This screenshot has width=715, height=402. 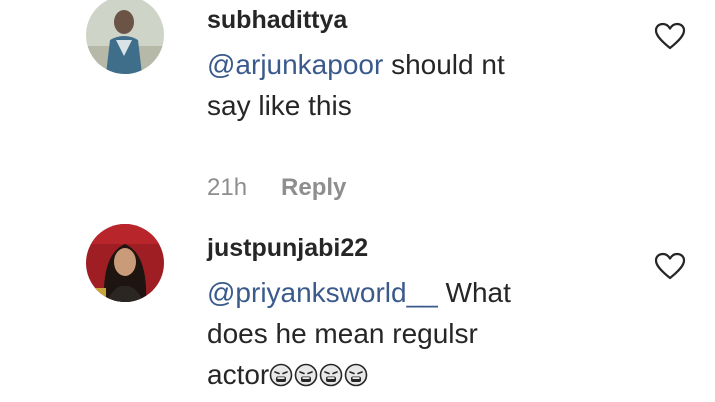 I want to click on mention-link: @priyanksworld__, so click(x=322, y=292).